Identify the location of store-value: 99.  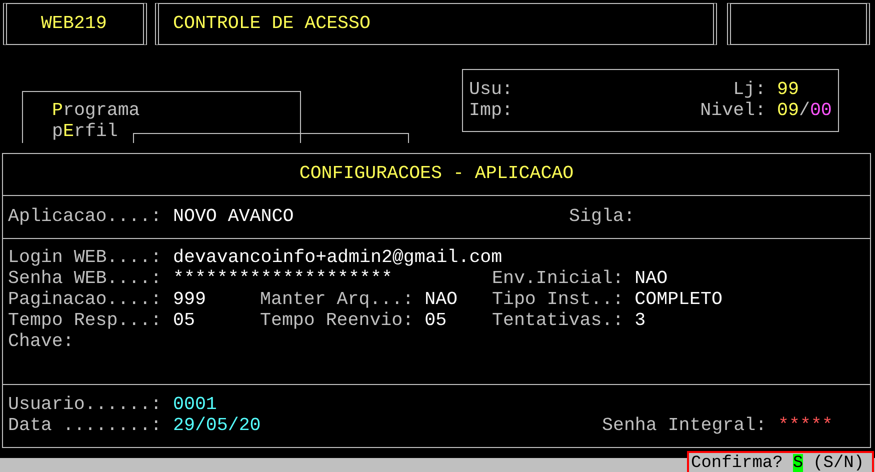
(788, 90).